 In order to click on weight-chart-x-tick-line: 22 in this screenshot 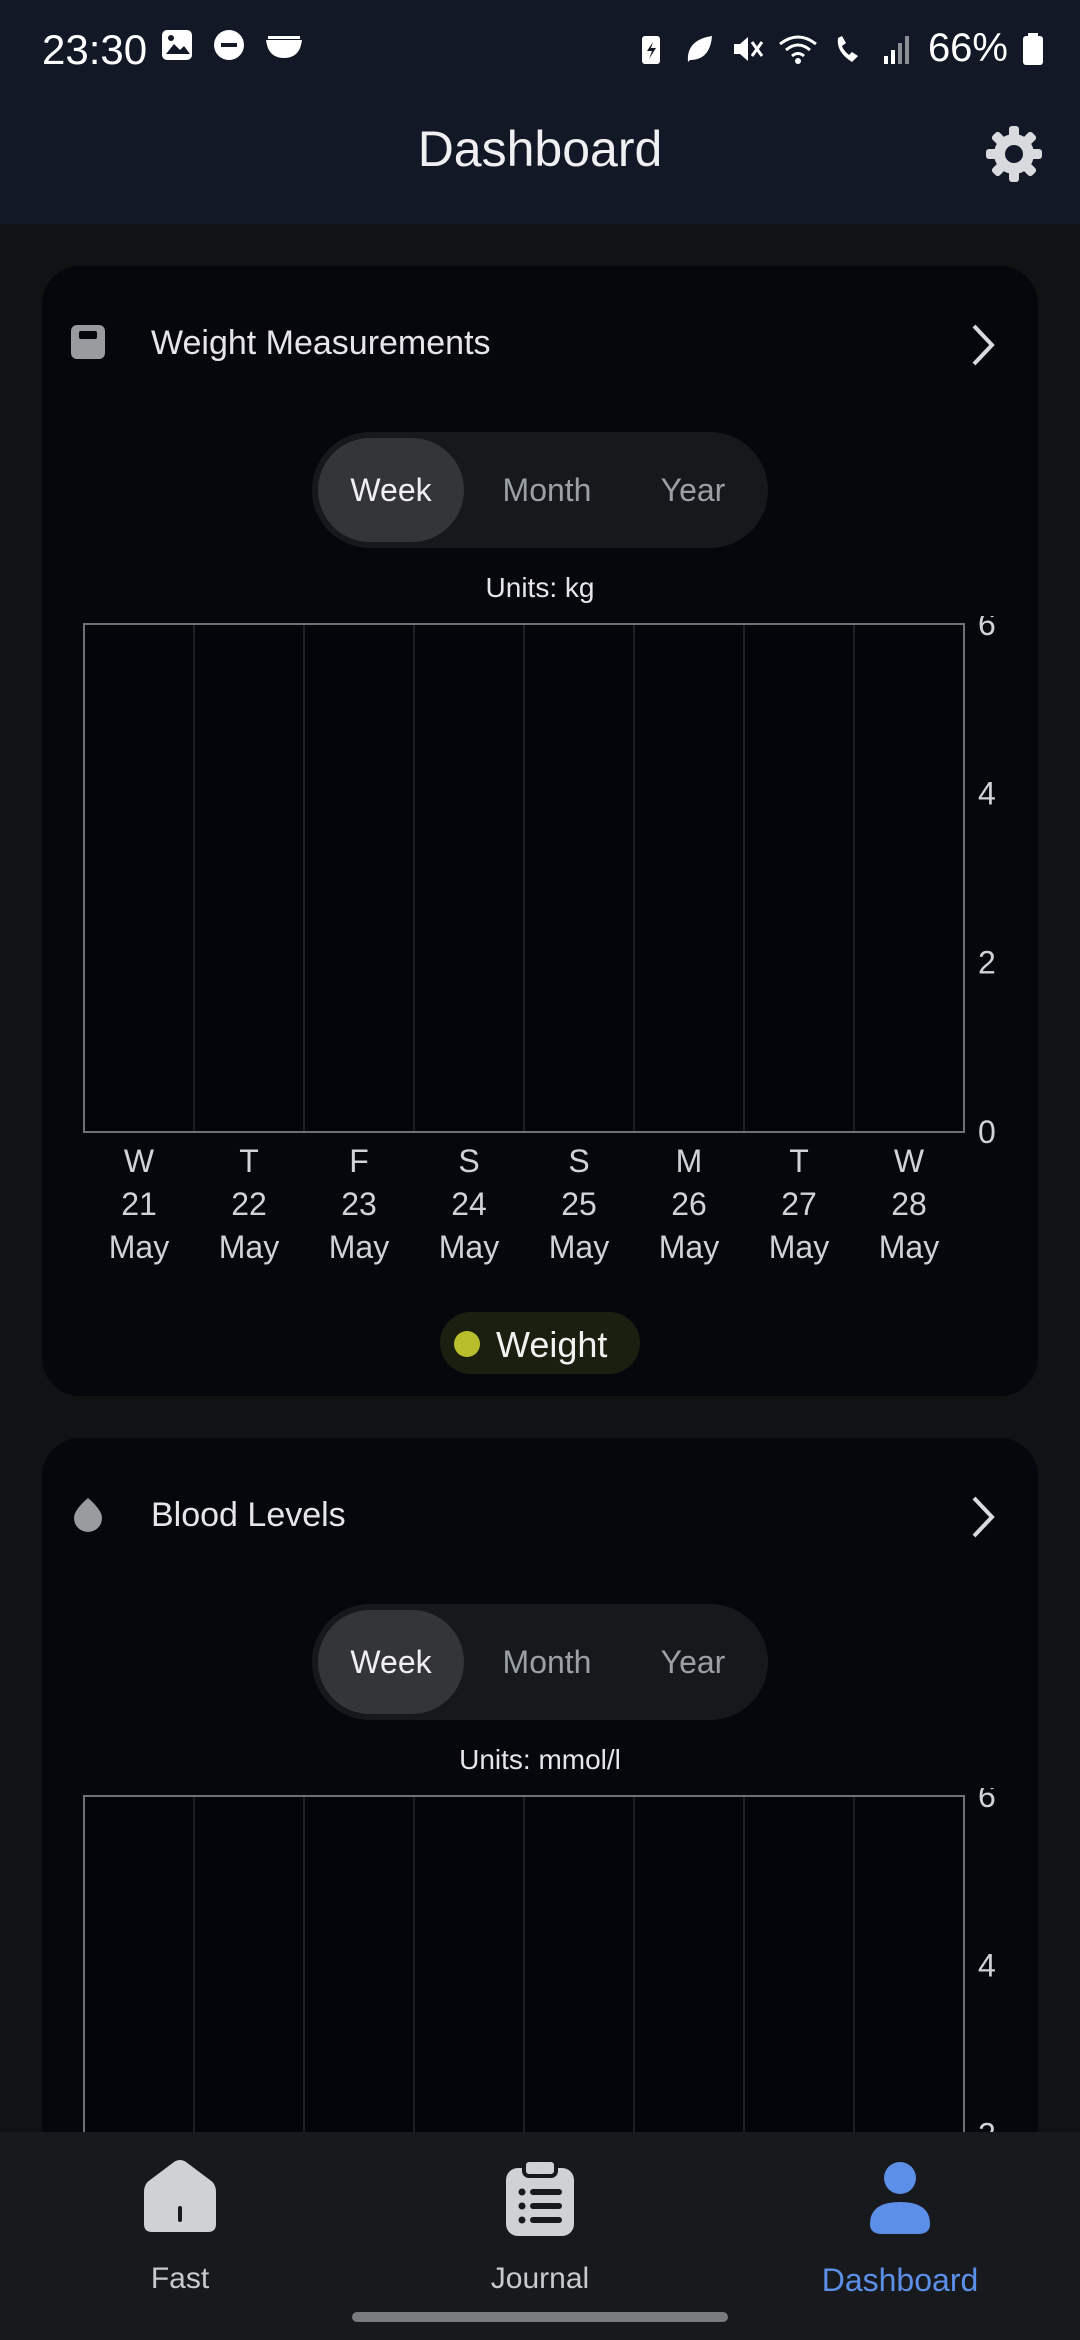, I will do `click(249, 1204)`.